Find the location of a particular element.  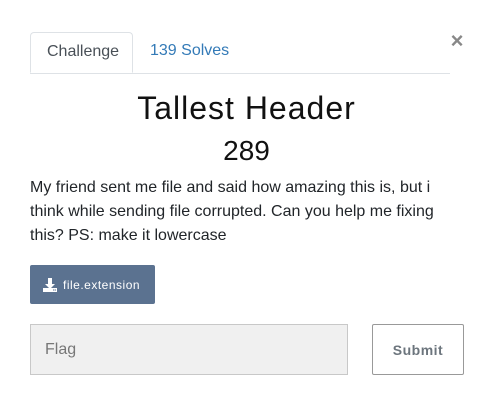

submit-button: Submit is located at coordinates (418, 349).